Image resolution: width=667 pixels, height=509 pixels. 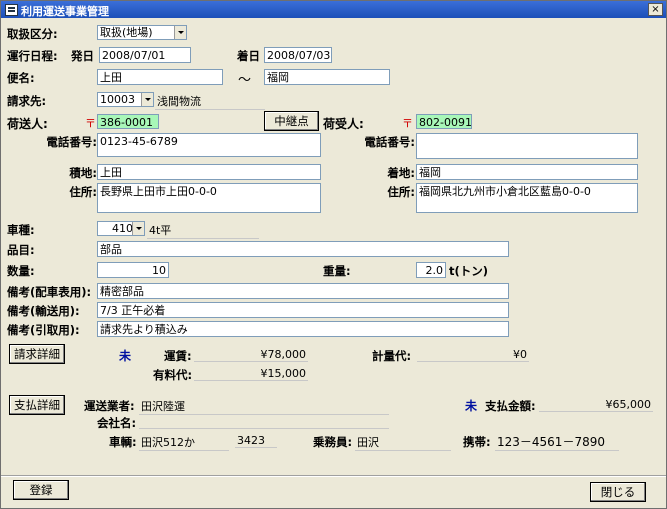 I want to click on payment-detail-button: 支払詳細, so click(x=37, y=405).